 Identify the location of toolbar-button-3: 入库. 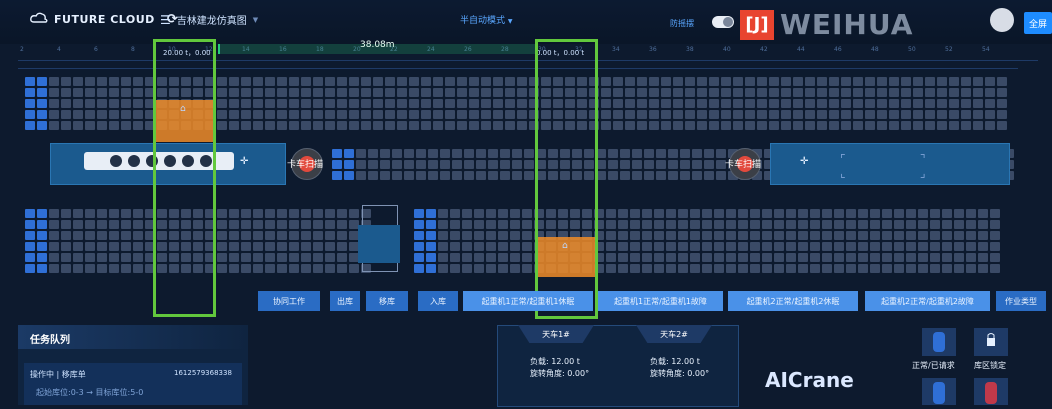
(438, 301).